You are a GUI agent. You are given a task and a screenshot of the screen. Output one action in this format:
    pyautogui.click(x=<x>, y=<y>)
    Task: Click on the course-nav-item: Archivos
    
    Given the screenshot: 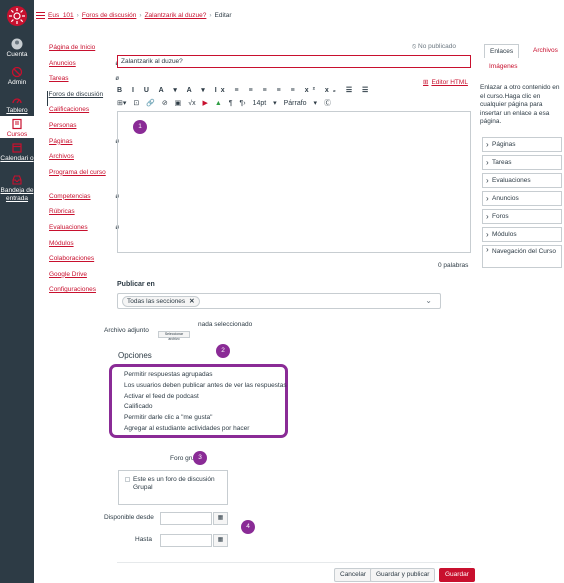 What is the action you would take?
    pyautogui.click(x=80, y=161)
    